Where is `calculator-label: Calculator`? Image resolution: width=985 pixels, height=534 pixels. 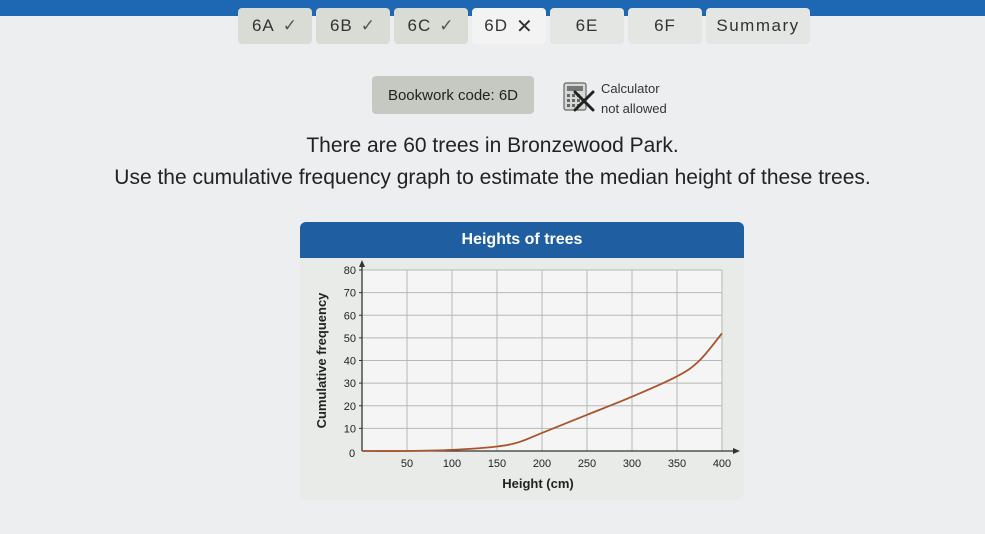 calculator-label: Calculator is located at coordinates (630, 88).